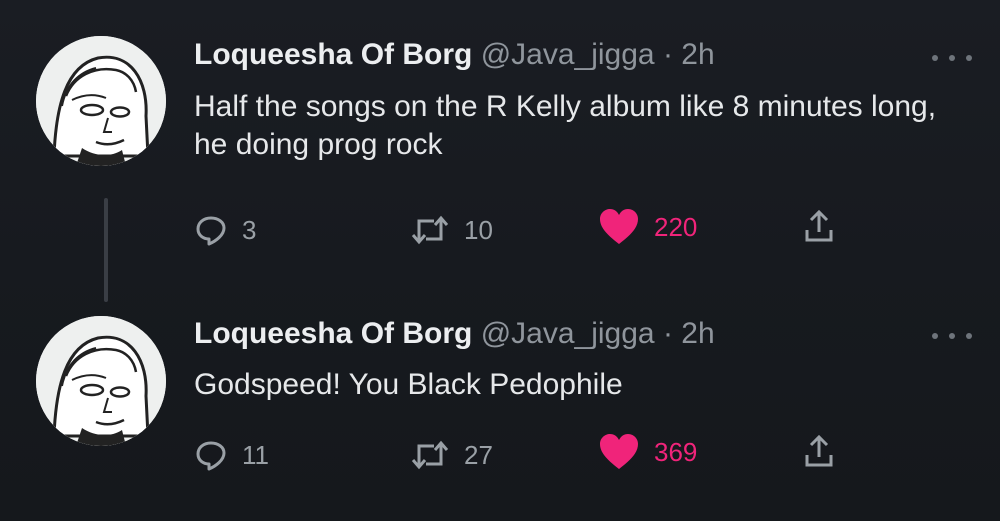 Image resolution: width=1000 pixels, height=521 pixels. What do you see at coordinates (676, 226) in the screenshot?
I see `like-count: 220` at bounding box center [676, 226].